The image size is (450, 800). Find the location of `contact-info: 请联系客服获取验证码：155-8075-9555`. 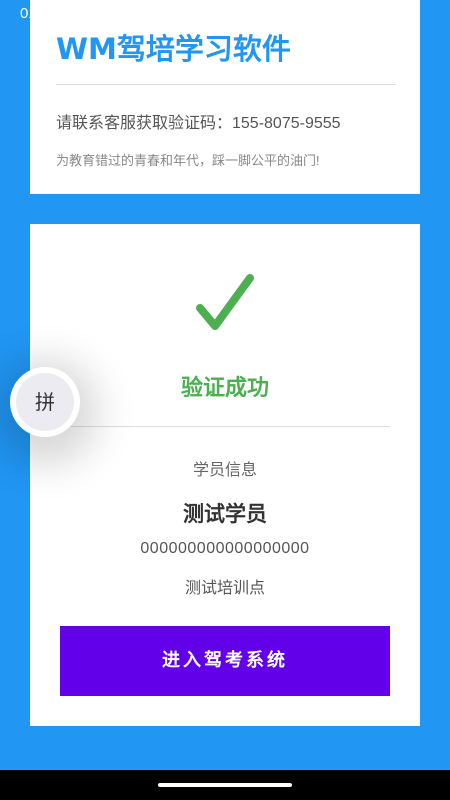

contact-info: 请联系客服获取验证码：155-8075-9555 is located at coordinates (198, 123).